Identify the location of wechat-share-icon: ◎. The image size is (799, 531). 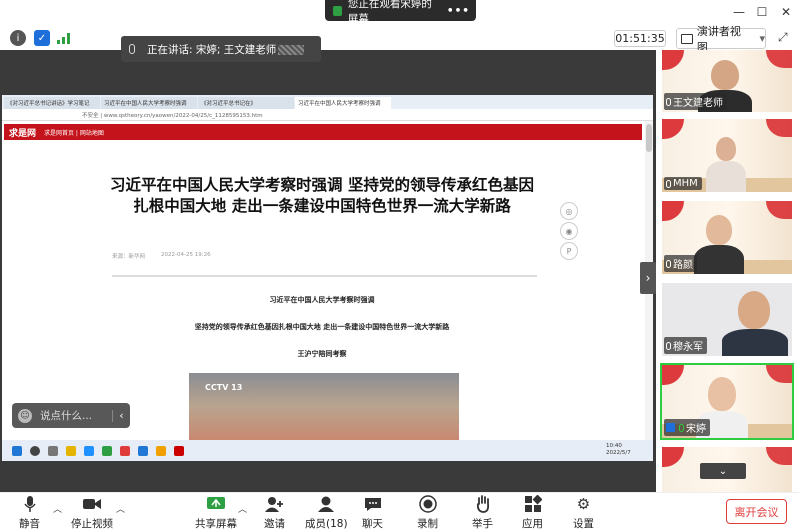
(569, 211).